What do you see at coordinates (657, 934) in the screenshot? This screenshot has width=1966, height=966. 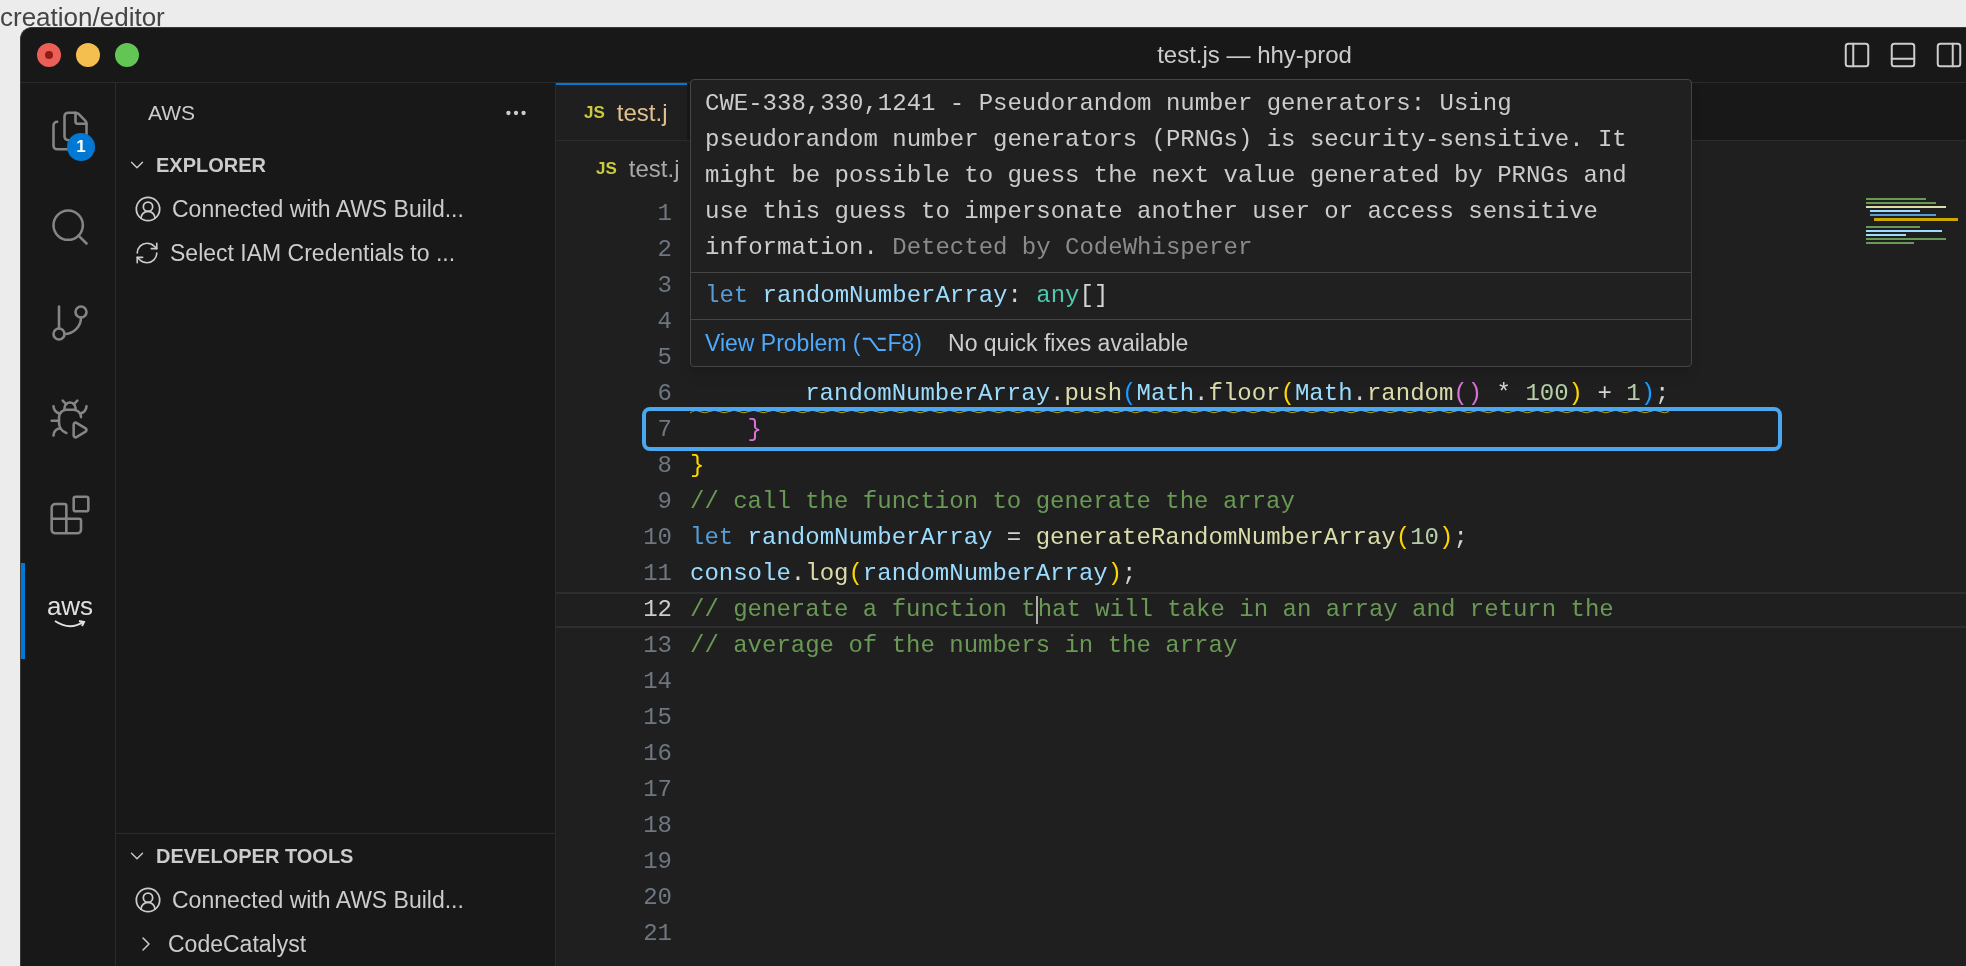 I see `line-number: 21` at bounding box center [657, 934].